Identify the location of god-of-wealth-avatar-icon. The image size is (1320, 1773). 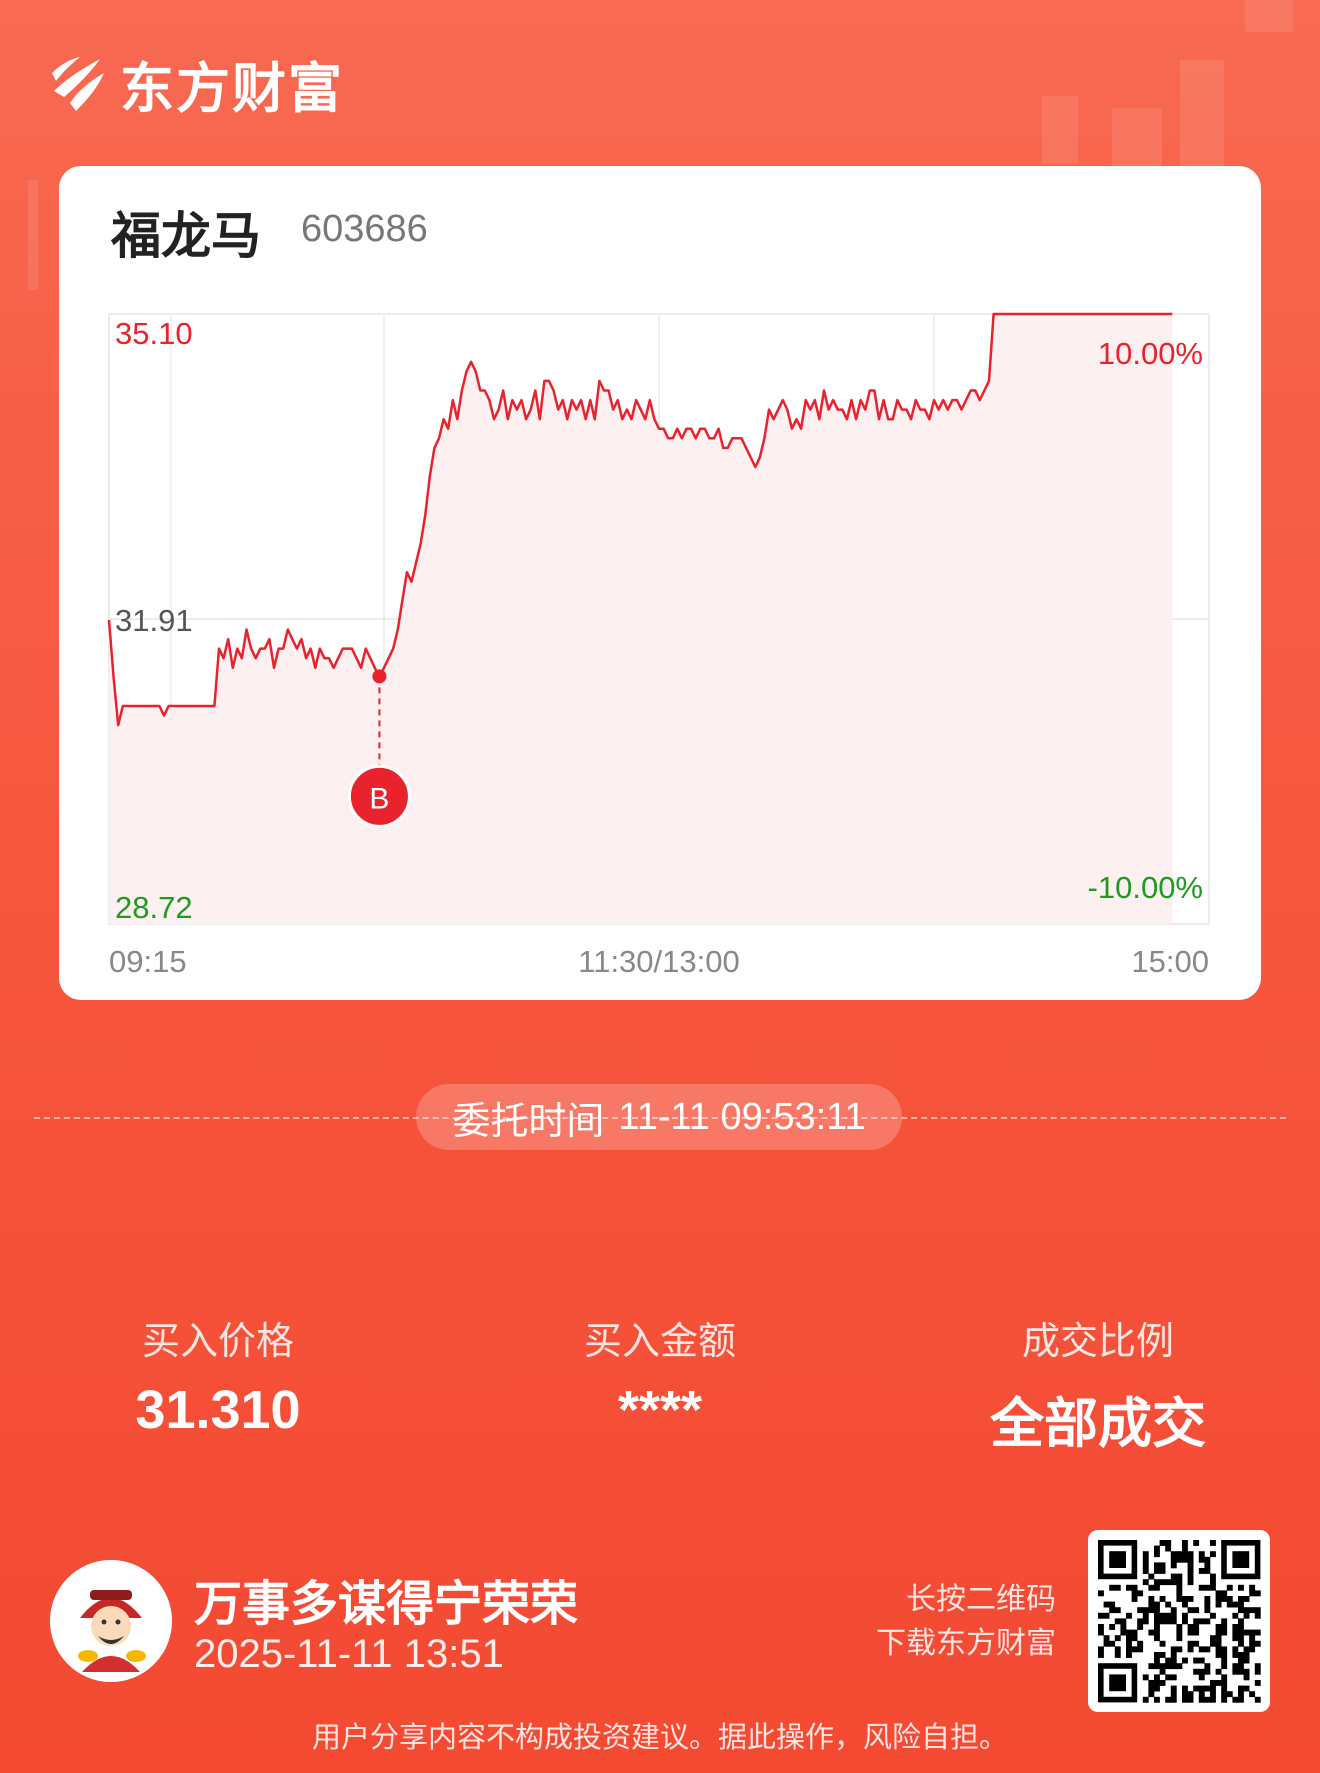
(111, 1621).